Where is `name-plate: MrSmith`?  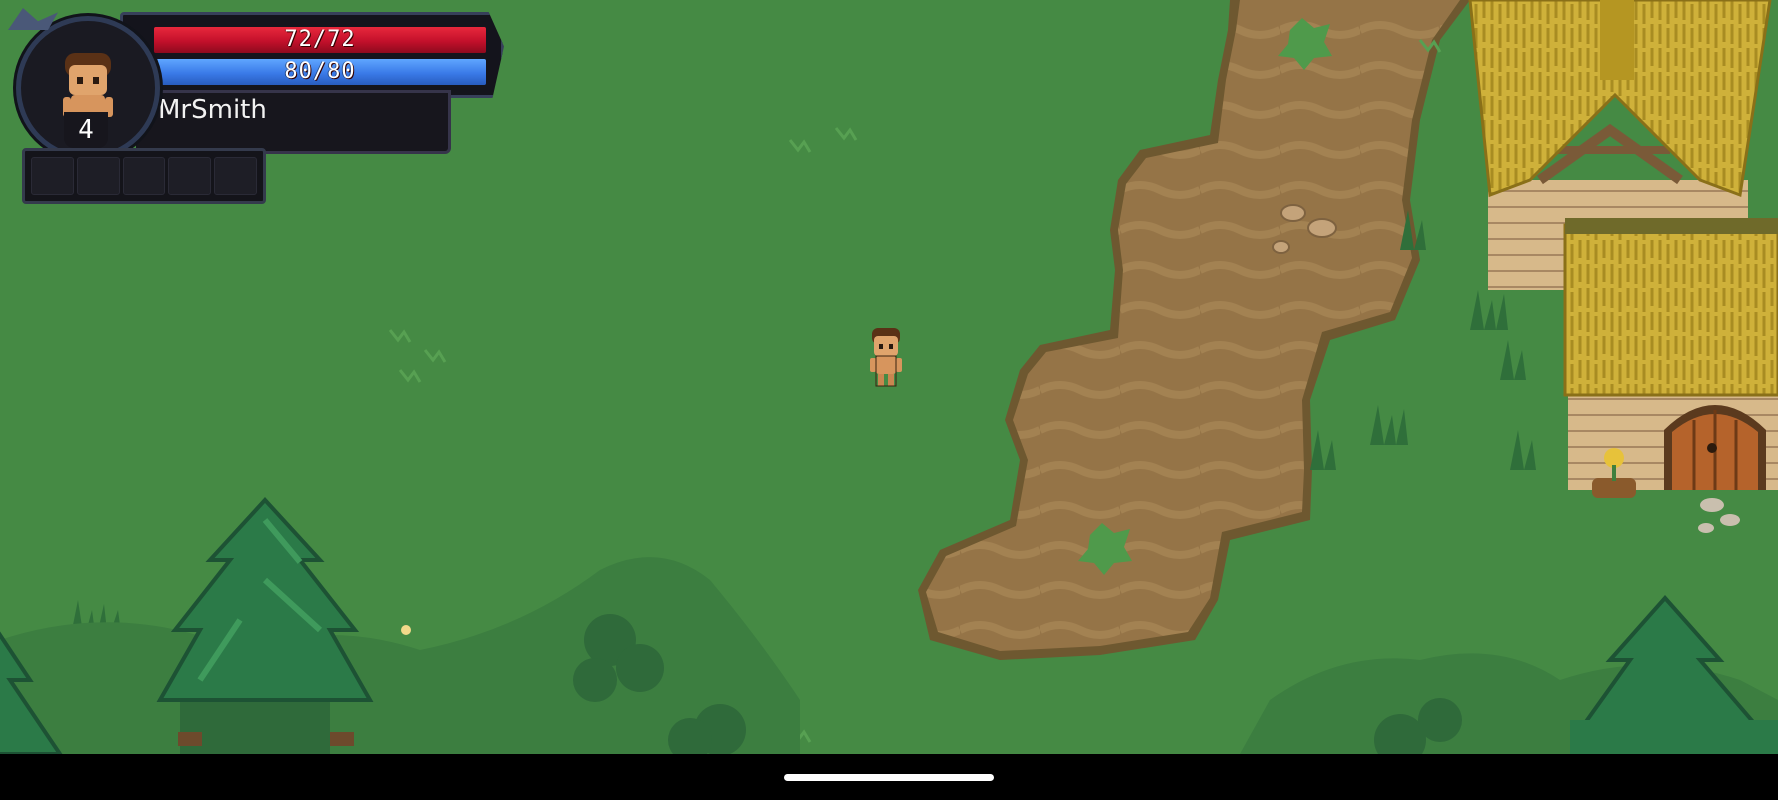
name-plate: MrSmith is located at coordinates (293, 122).